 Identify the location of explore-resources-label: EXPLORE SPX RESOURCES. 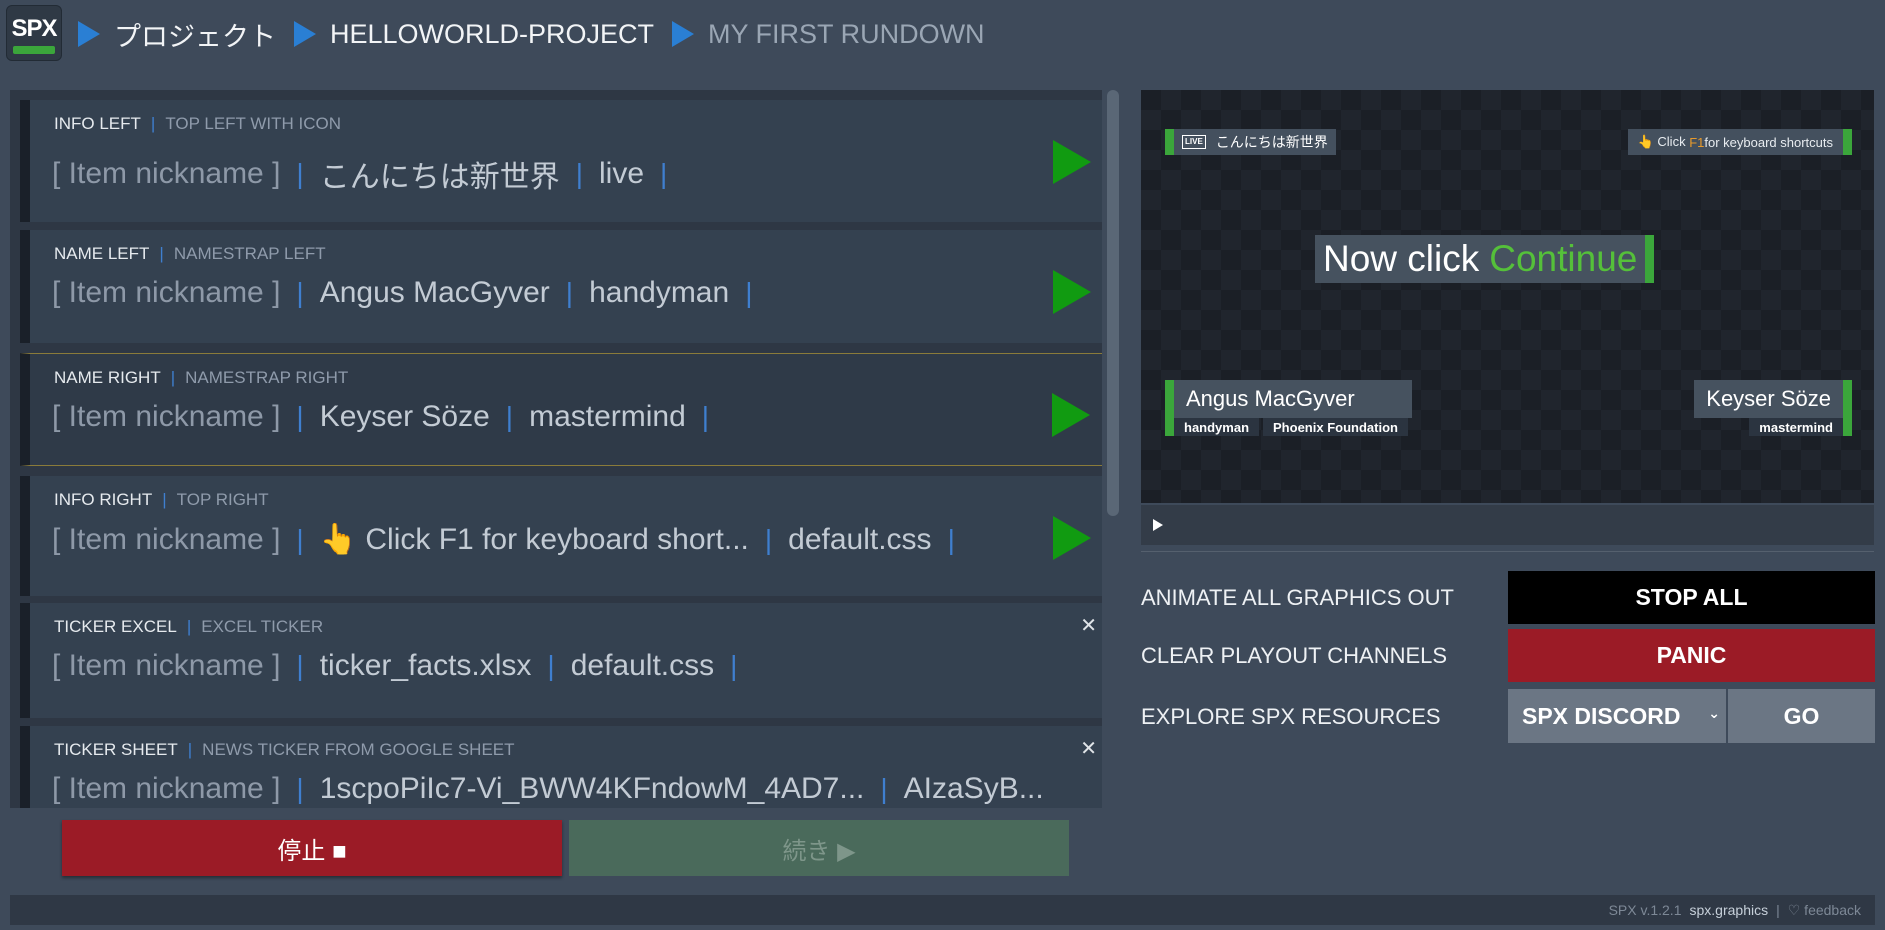
(1291, 716).